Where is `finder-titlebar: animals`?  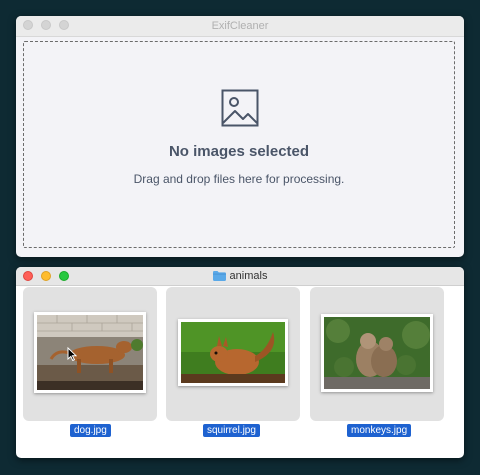 finder-titlebar: animals is located at coordinates (240, 276).